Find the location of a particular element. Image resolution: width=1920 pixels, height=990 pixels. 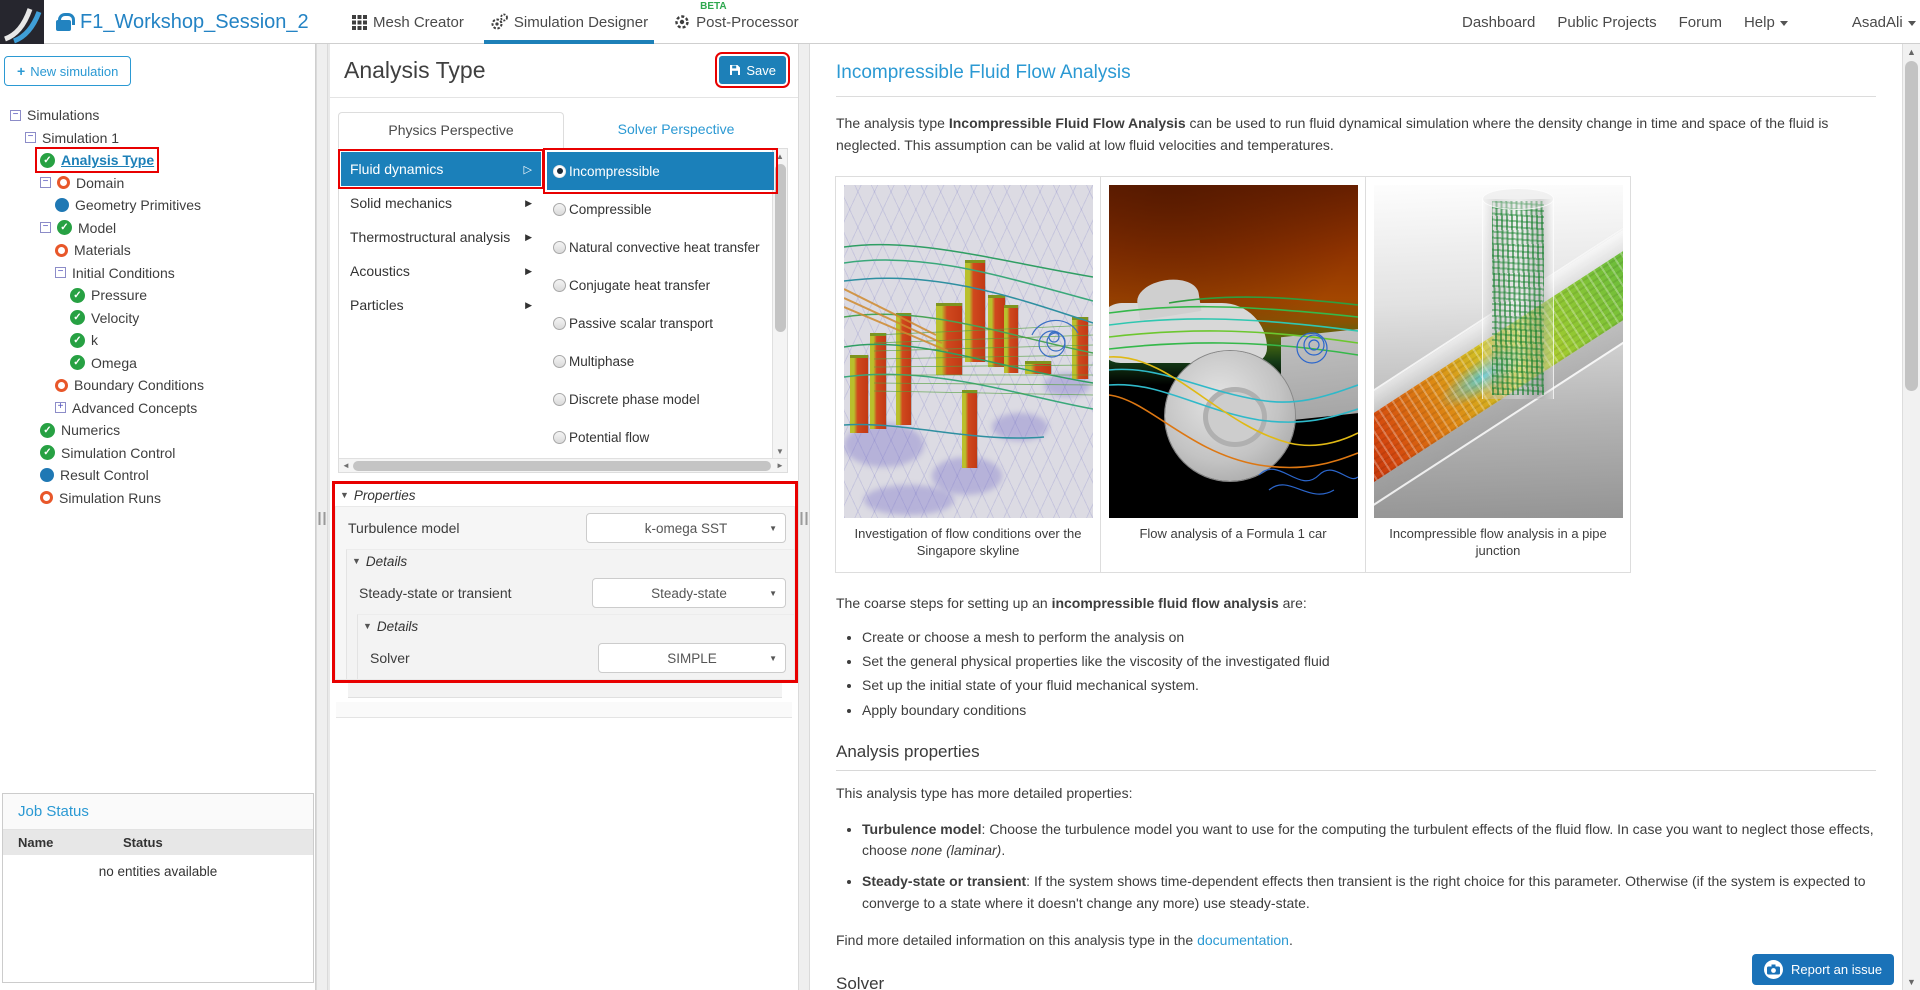

tree-item-omega: ✓ Omega is located at coordinates (157, 363).